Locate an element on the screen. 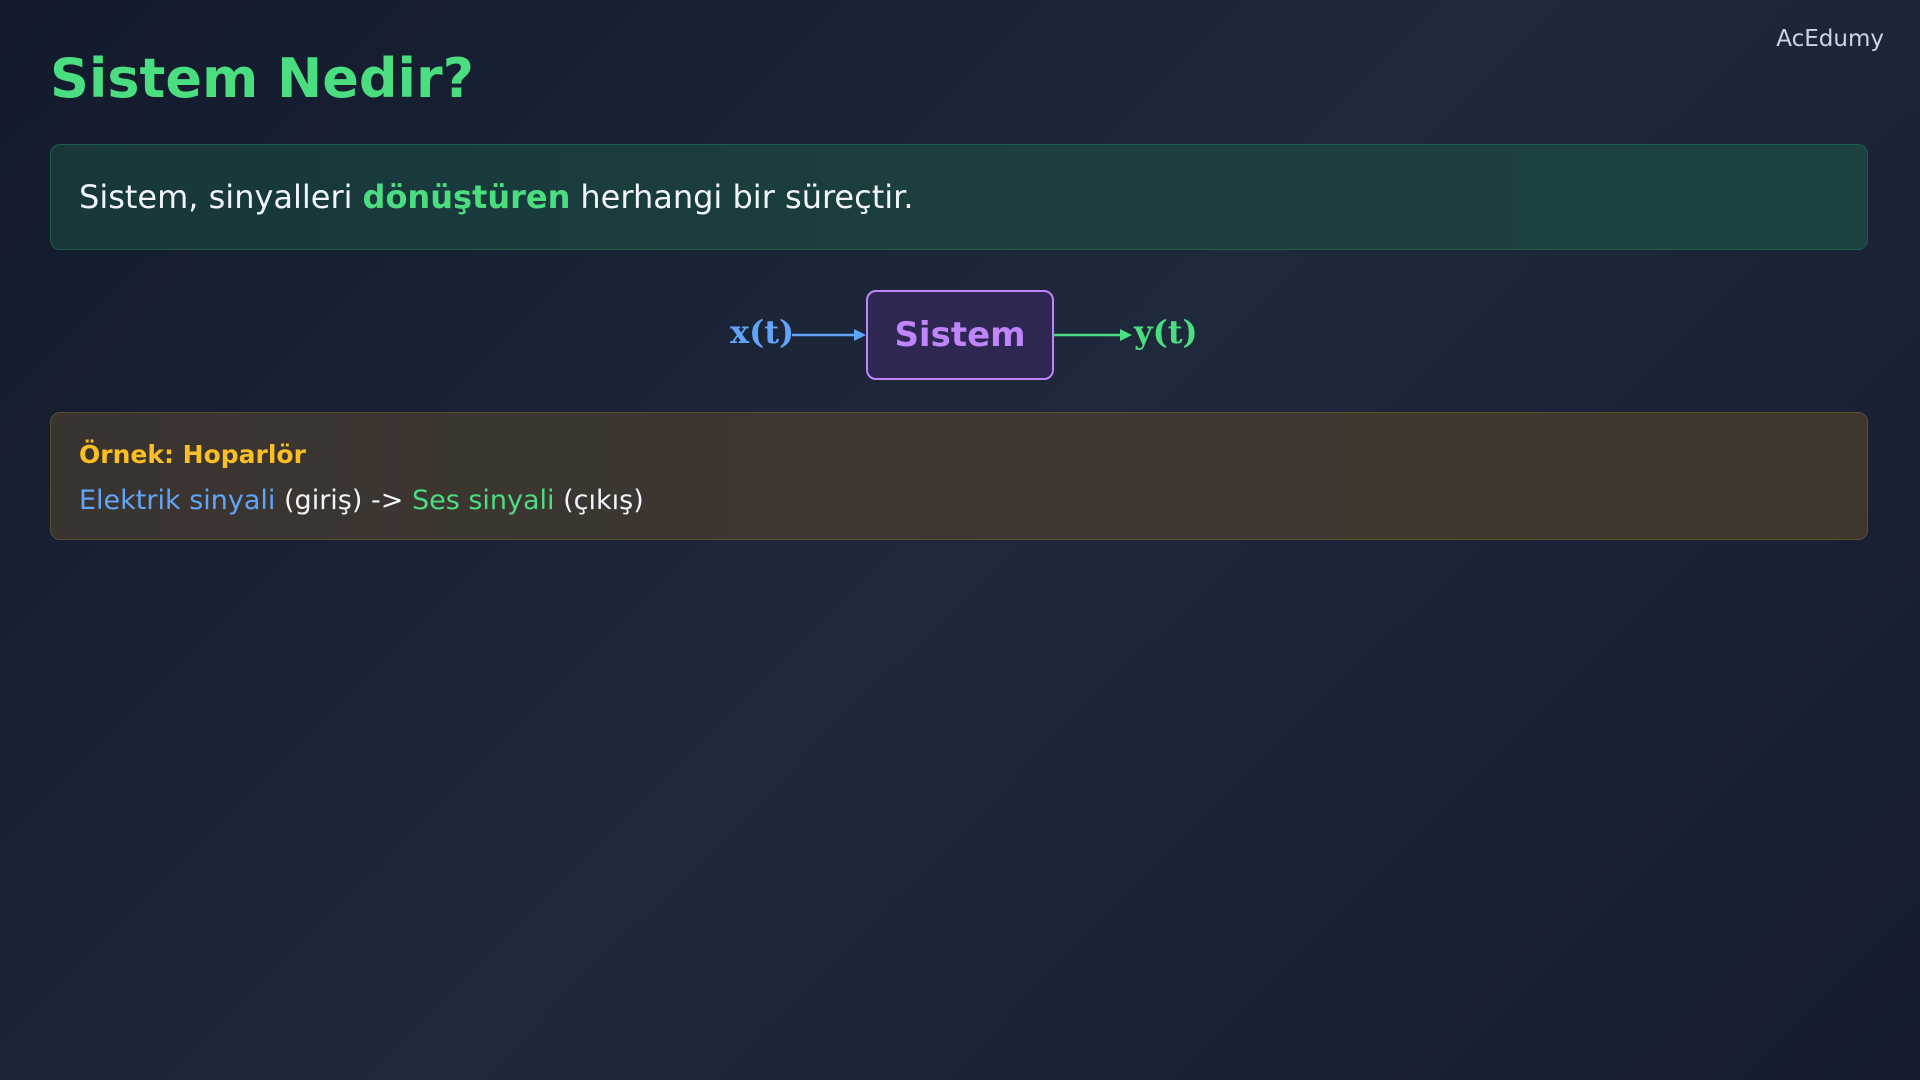 The image size is (1920, 1080). system-block: Sistem is located at coordinates (960, 335).